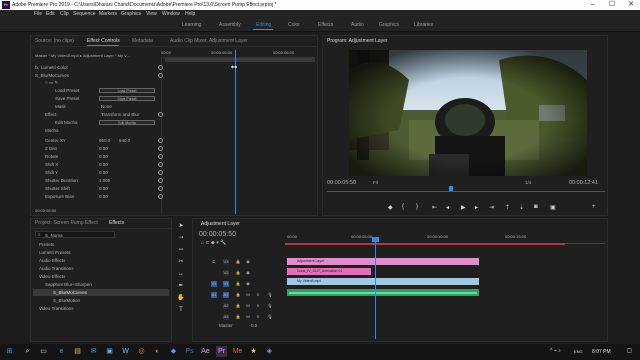 This screenshot has width=640, height=360. What do you see at coordinates (221, 351) in the screenshot?
I see `premiere-pro-icon: Pr` at bounding box center [221, 351].